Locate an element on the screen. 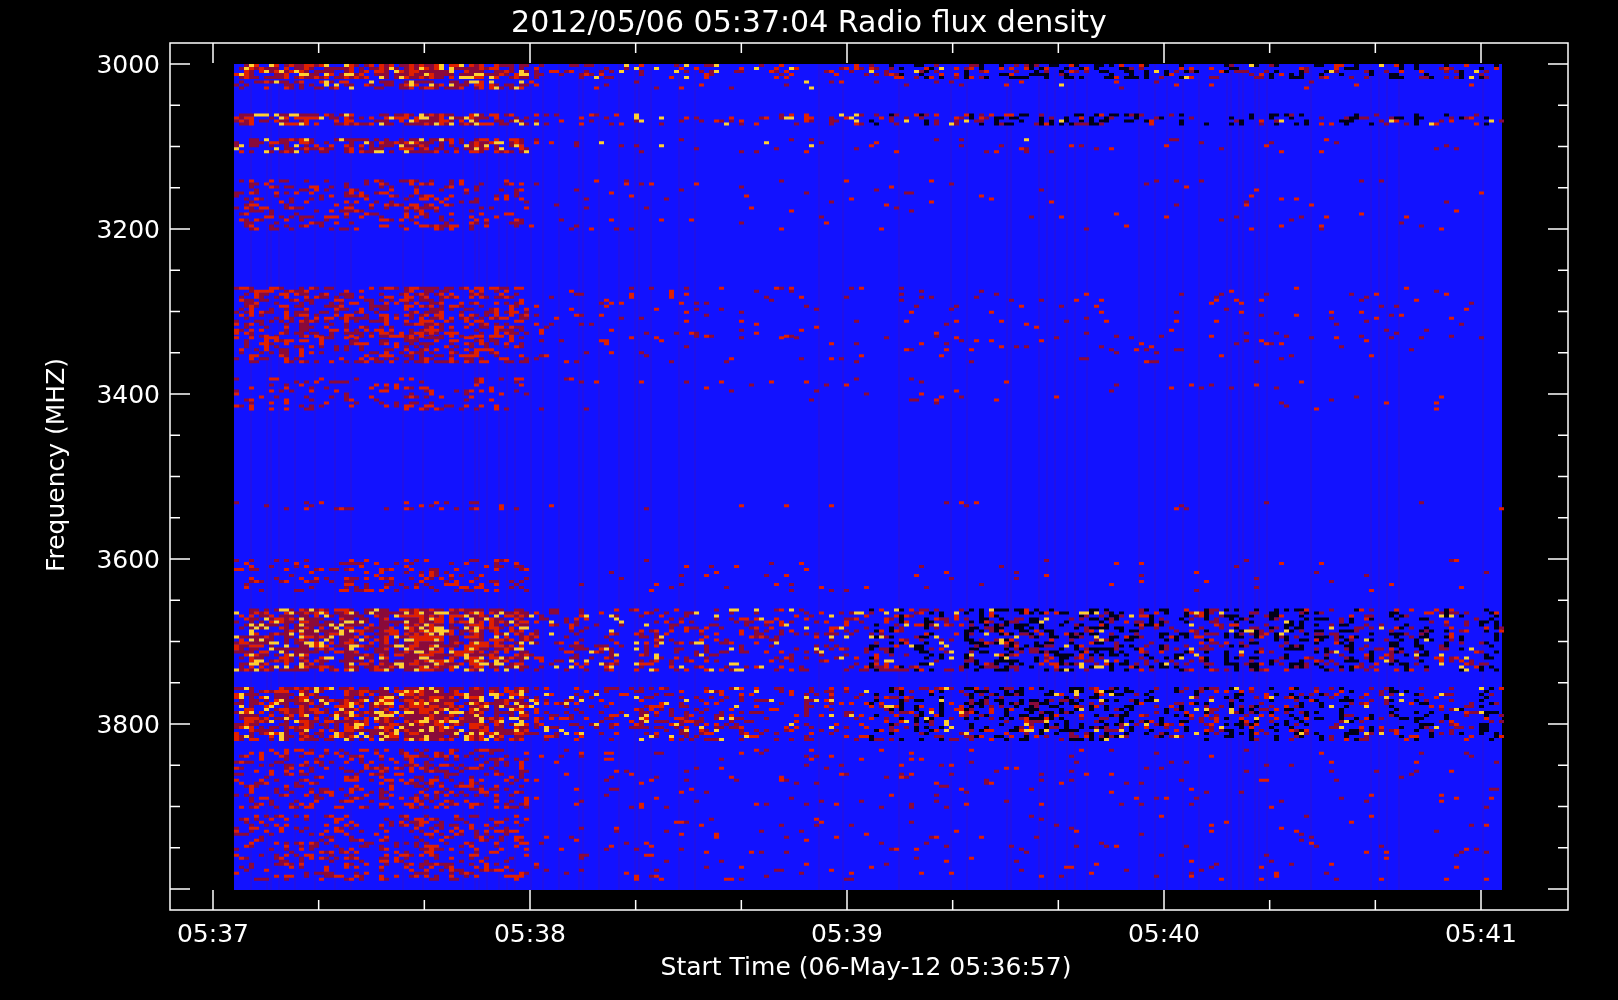 The height and width of the screenshot is (1000, 1618). plot-title: 2012/05/06 05:37:04 Radio flux density is located at coordinates (809, 21).